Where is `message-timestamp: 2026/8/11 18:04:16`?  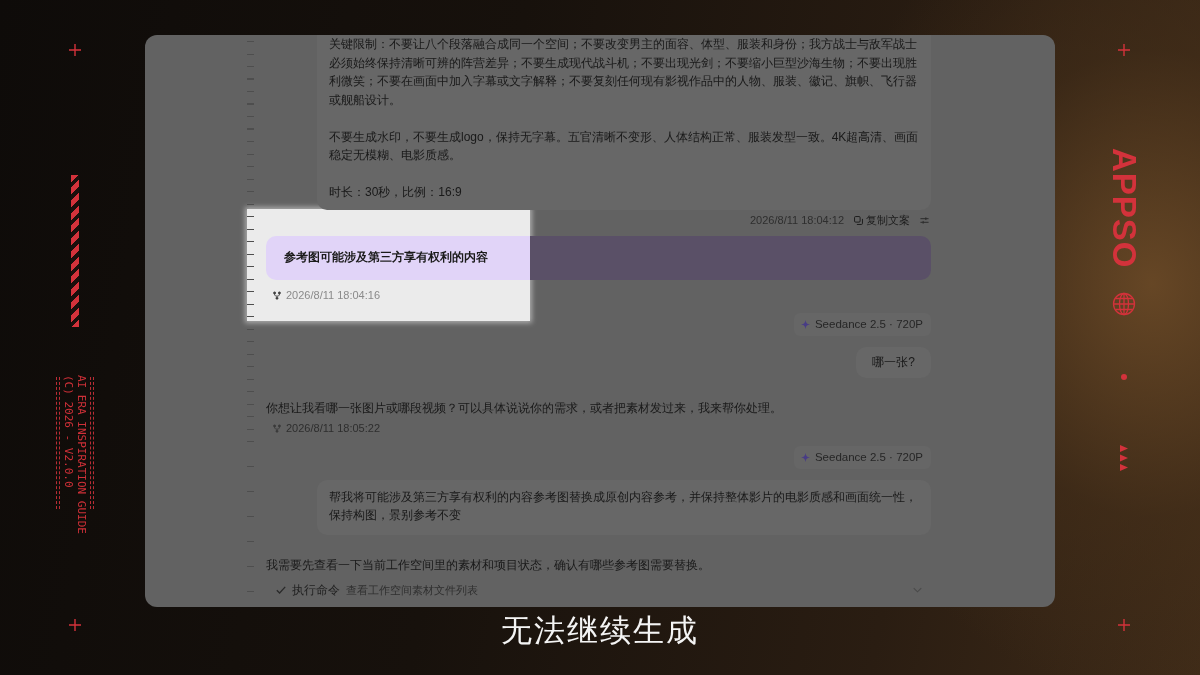 message-timestamp: 2026/8/11 18:04:16 is located at coordinates (333, 296).